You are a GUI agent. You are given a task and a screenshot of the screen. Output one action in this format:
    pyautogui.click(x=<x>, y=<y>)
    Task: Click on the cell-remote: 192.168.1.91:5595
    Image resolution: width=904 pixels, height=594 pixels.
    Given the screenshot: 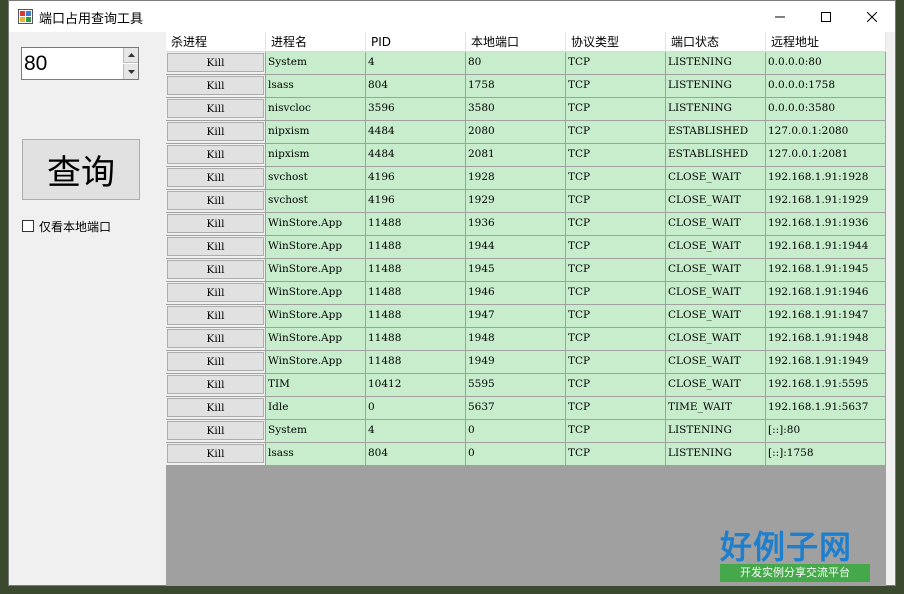 What is the action you would take?
    pyautogui.click(x=826, y=385)
    